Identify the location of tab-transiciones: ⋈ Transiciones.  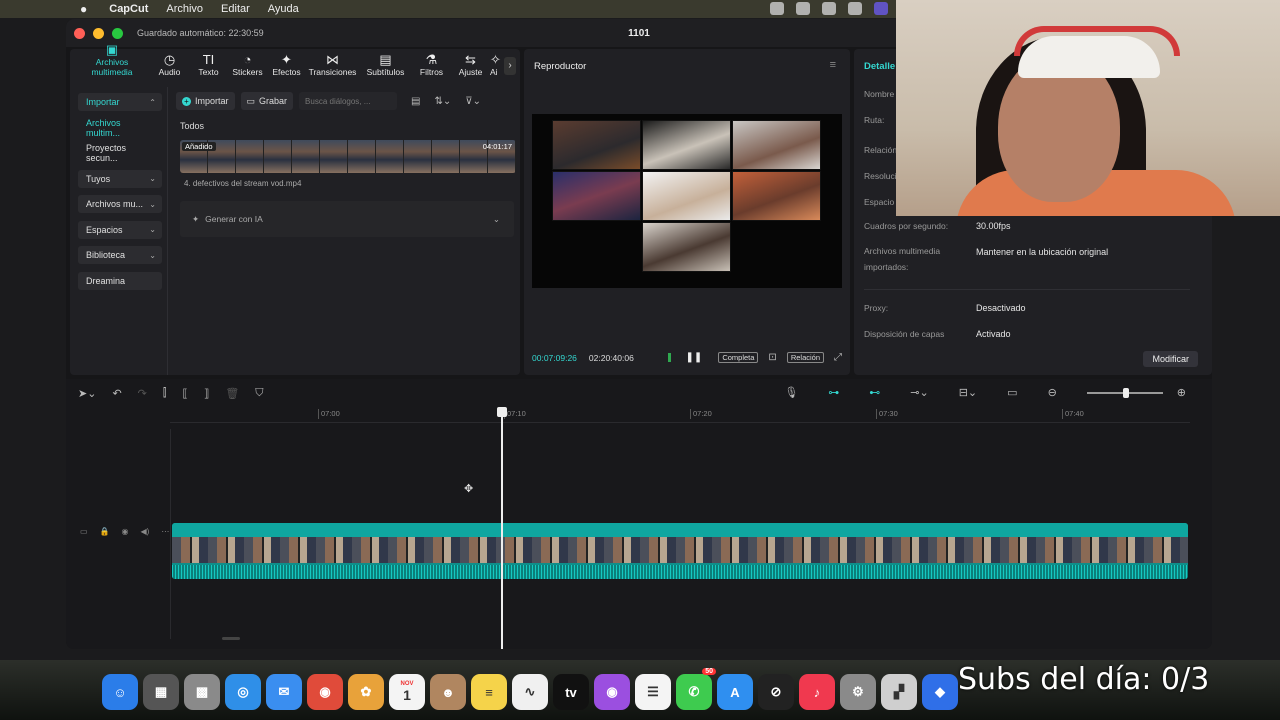
(332, 64).